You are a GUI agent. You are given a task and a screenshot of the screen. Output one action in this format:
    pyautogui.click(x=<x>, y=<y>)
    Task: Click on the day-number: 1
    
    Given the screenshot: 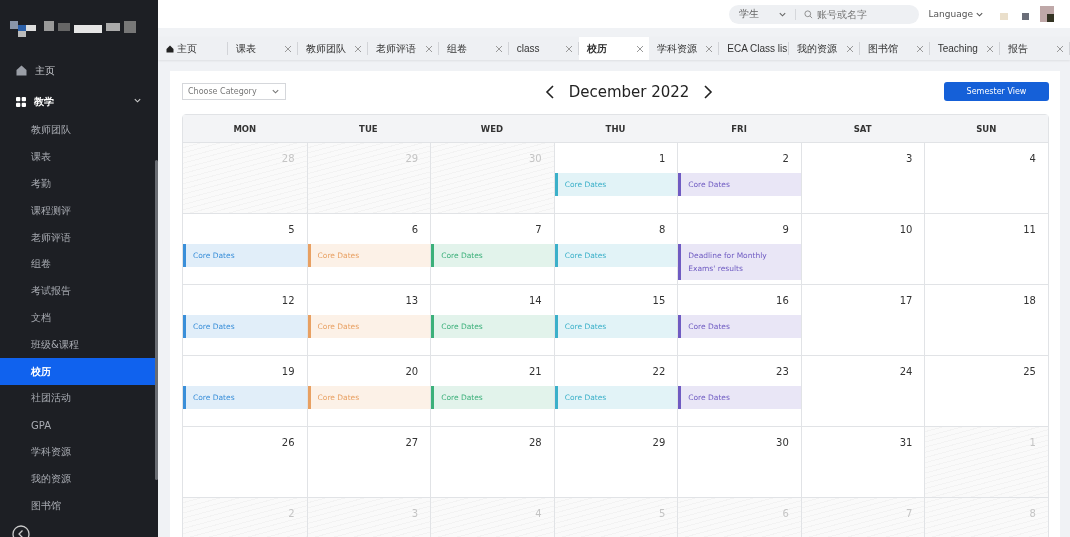 What is the action you would take?
    pyautogui.click(x=662, y=159)
    